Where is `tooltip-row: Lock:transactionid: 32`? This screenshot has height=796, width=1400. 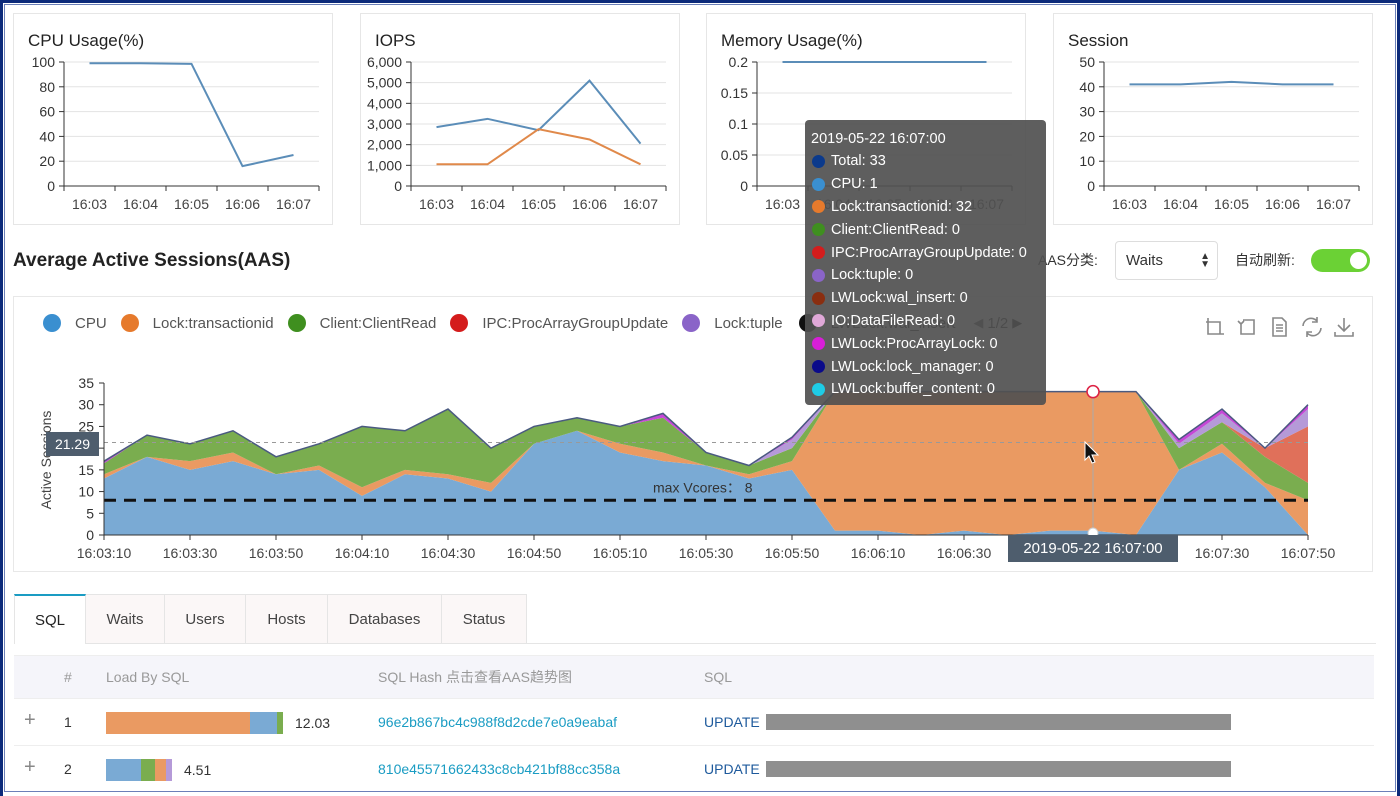
tooltip-row: Lock:transactionid: 32 is located at coordinates (928, 207).